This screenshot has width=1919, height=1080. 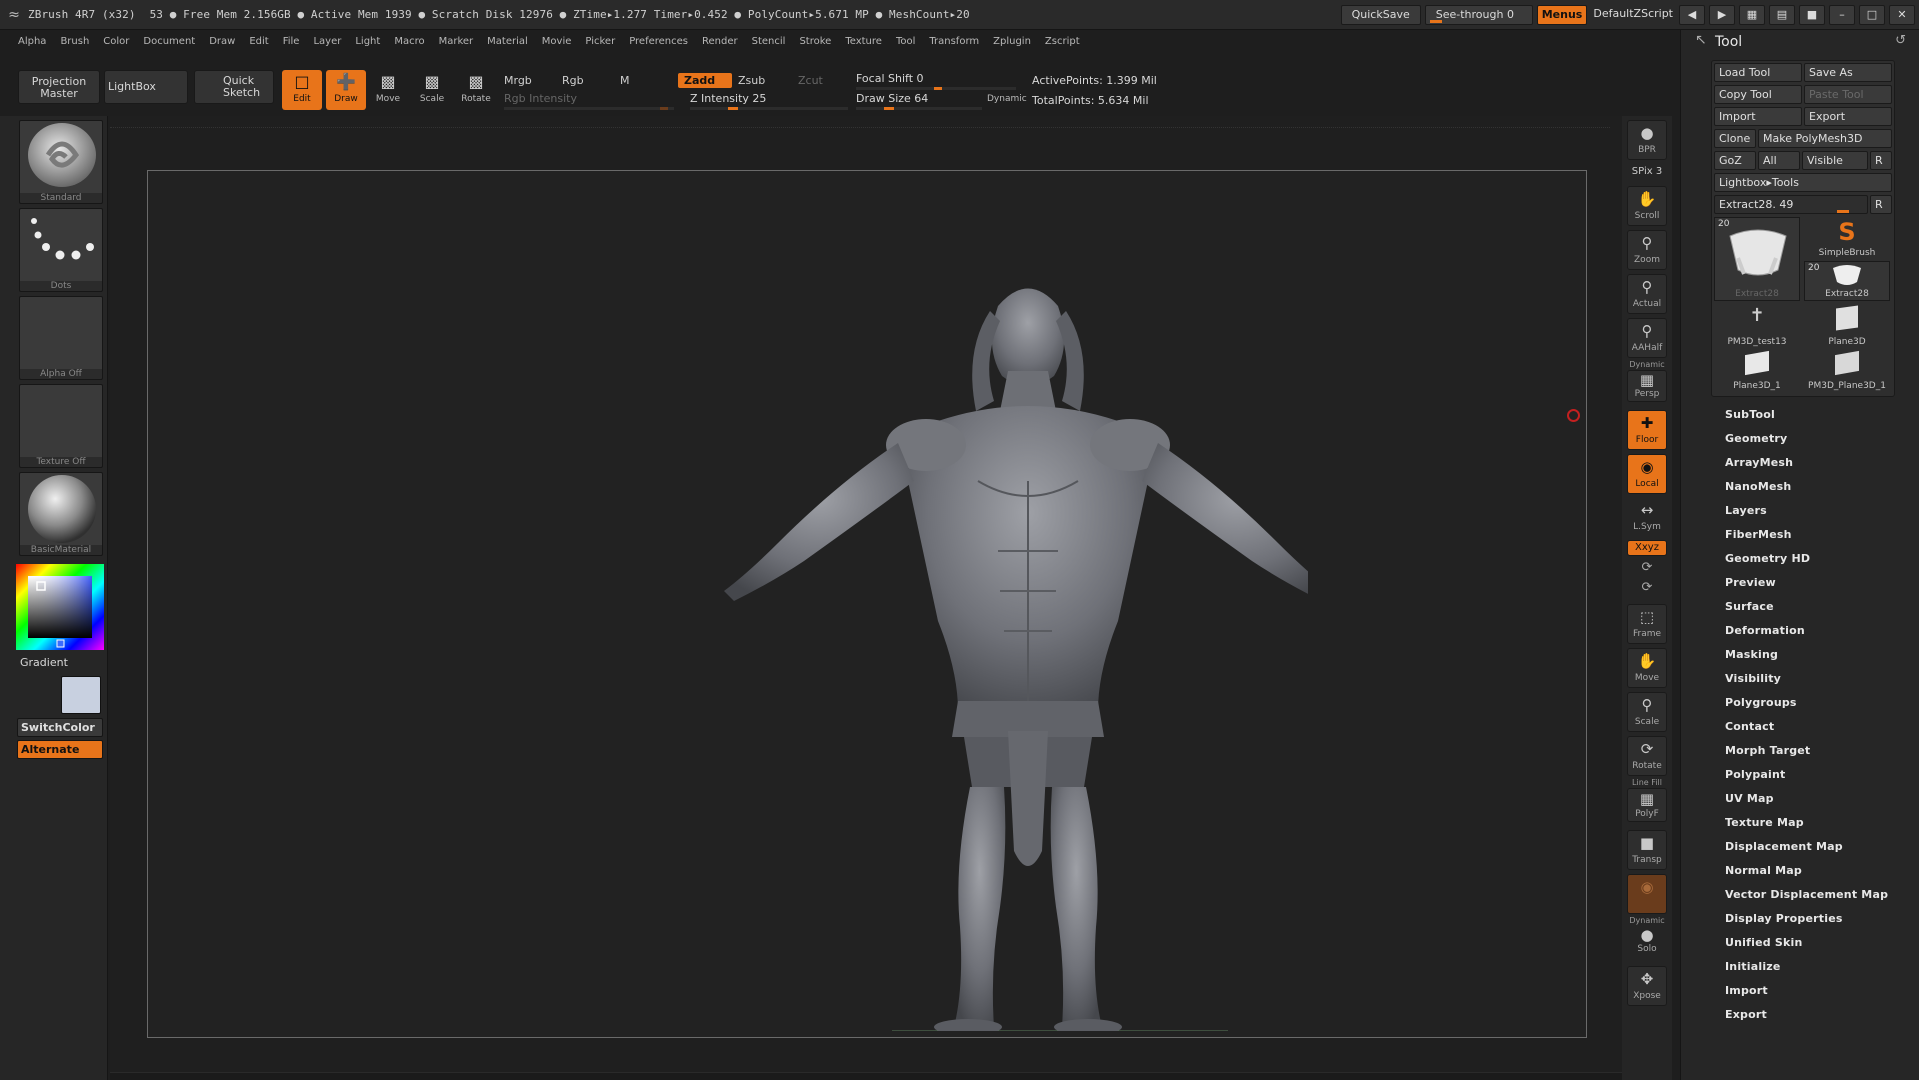 What do you see at coordinates (573, 80) in the screenshot?
I see `rgb-button: Rgb` at bounding box center [573, 80].